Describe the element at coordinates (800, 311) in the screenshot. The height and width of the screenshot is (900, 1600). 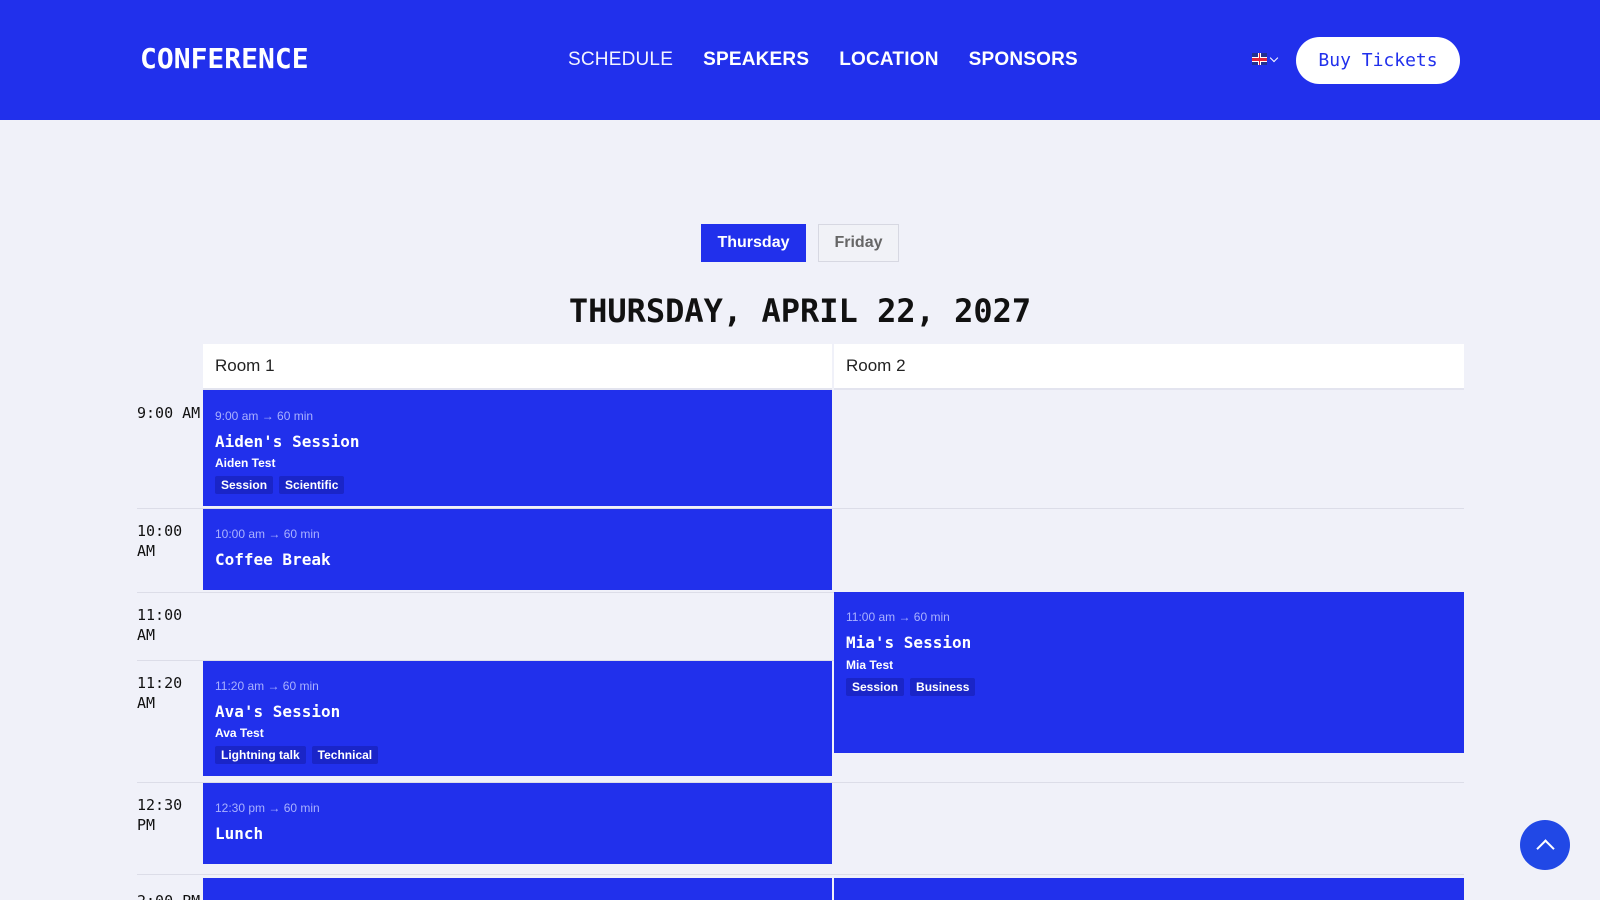
I see `page-title: THURSDAY, APRIL 22, 2027` at that location.